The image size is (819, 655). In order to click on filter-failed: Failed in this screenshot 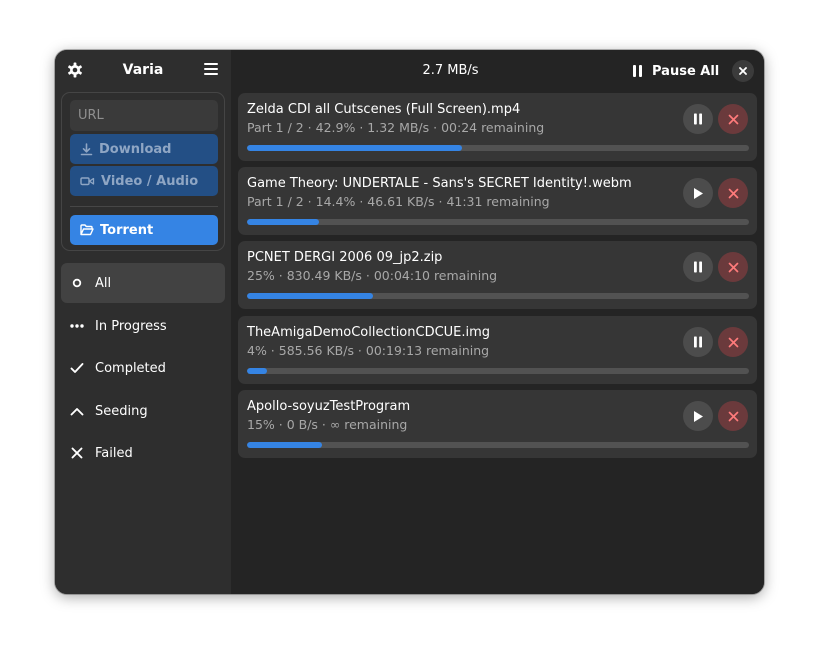, I will do `click(143, 453)`.